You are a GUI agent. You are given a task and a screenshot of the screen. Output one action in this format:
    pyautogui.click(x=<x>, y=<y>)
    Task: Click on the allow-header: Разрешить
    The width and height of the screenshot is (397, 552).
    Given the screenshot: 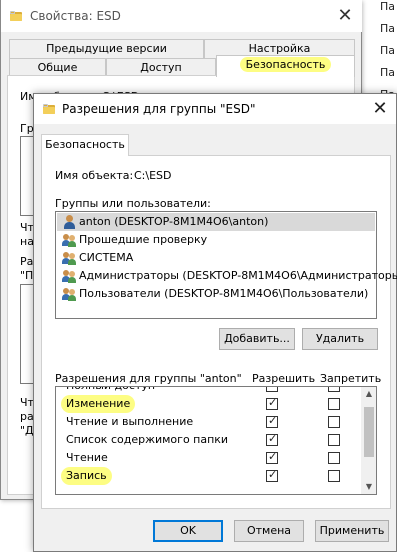 What is the action you would take?
    pyautogui.click(x=284, y=378)
    